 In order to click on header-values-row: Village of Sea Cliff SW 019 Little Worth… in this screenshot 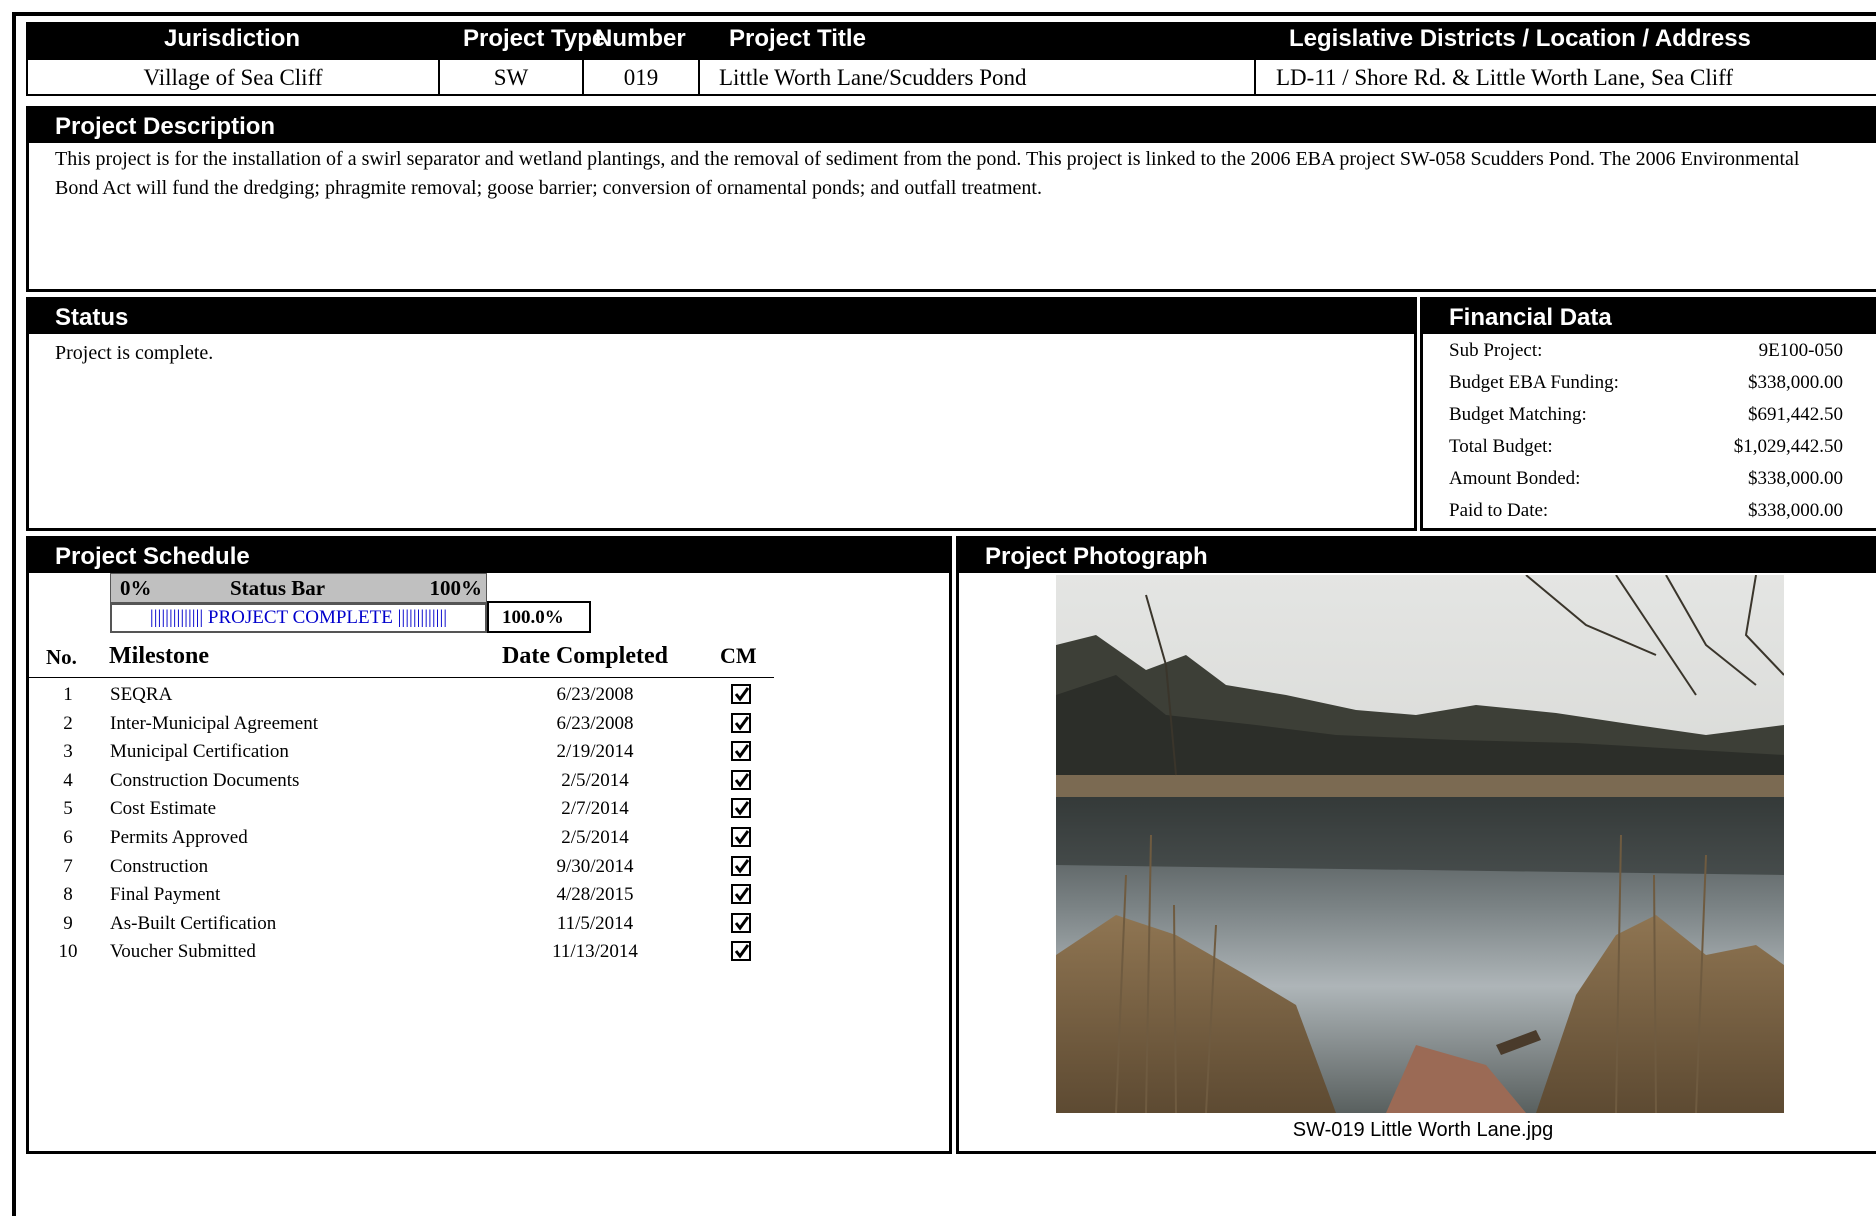, I will do `click(951, 77)`.